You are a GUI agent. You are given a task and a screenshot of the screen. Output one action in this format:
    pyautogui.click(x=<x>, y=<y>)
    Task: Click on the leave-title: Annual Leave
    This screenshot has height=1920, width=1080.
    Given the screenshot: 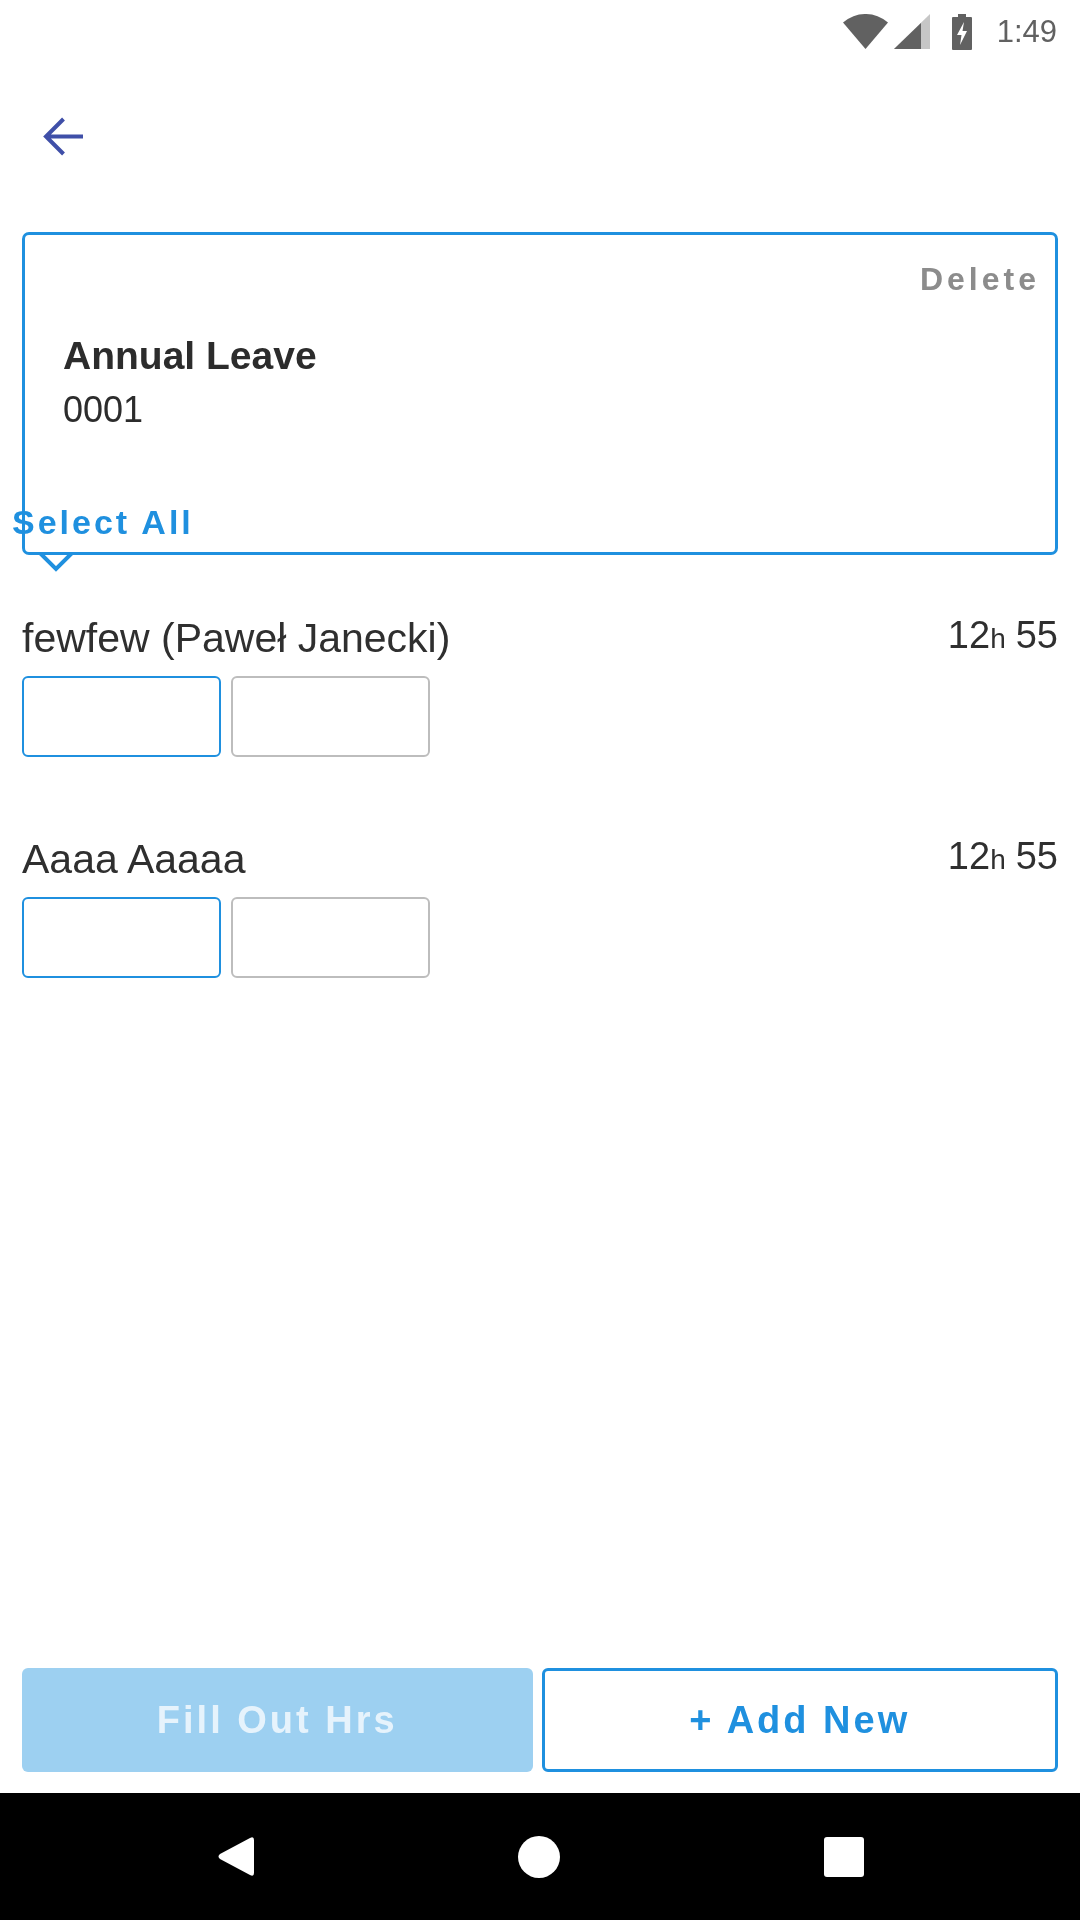 What is the action you would take?
    pyautogui.click(x=190, y=356)
    